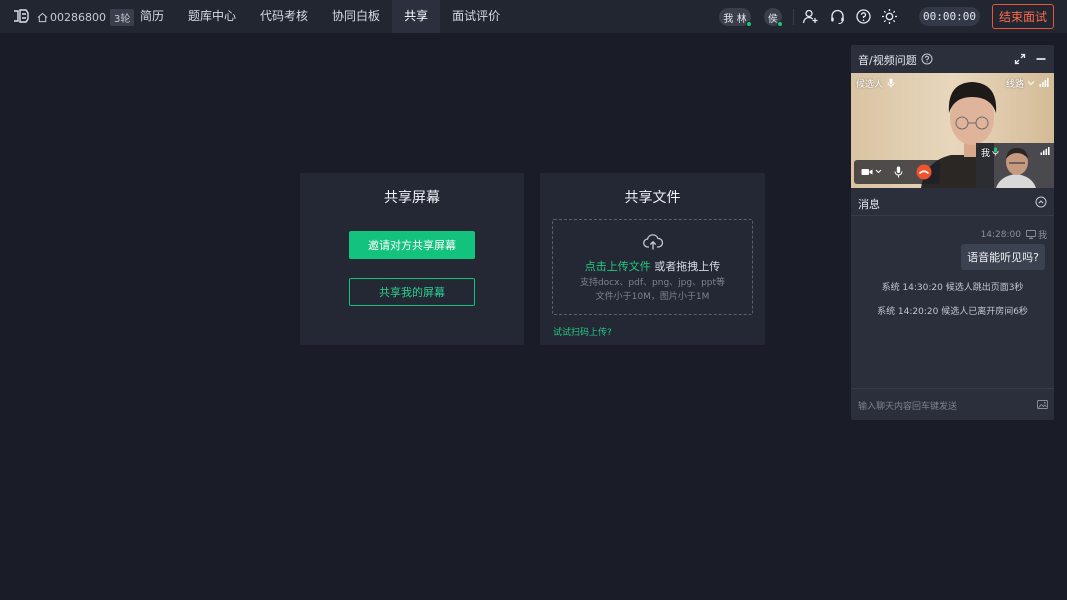 The image size is (1067, 600). Describe the element at coordinates (152, 16) in the screenshot. I see `tab-resume: 简历` at that location.